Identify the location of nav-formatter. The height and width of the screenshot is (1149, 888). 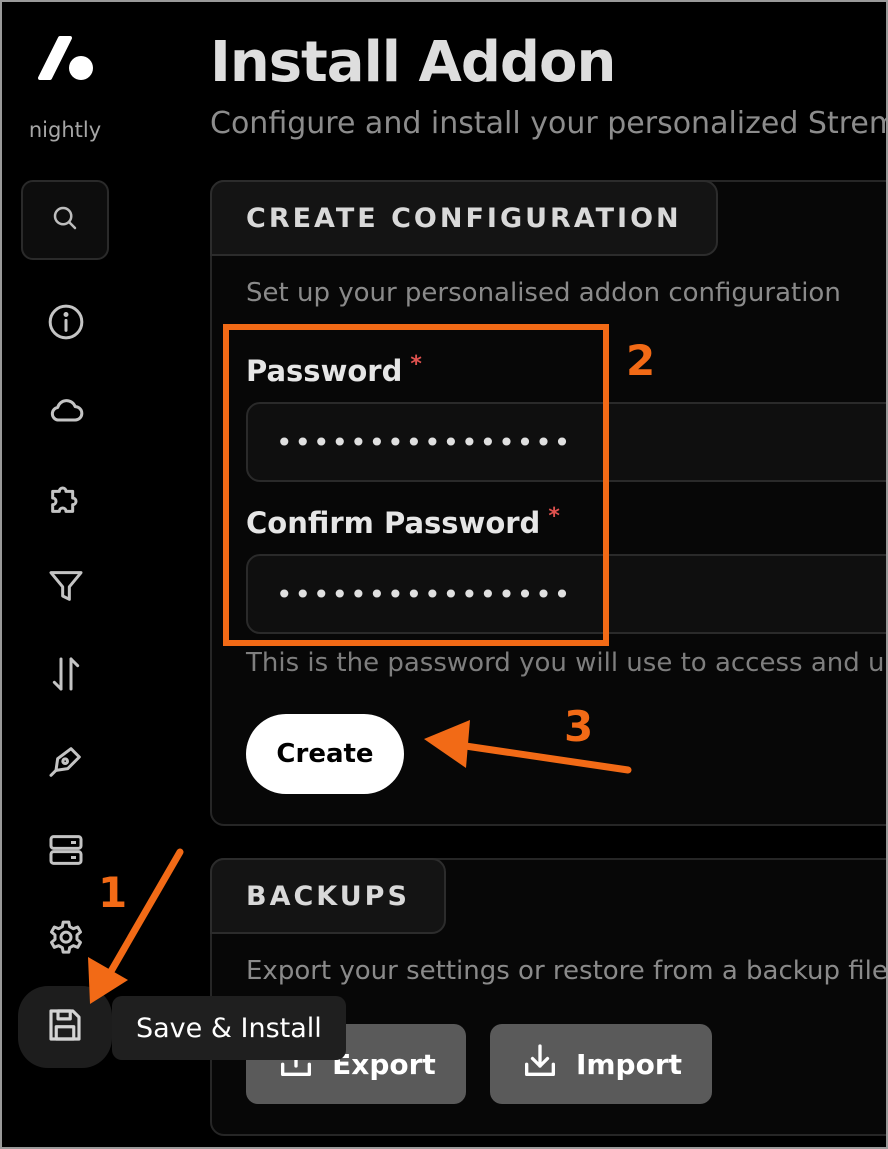
(66, 764).